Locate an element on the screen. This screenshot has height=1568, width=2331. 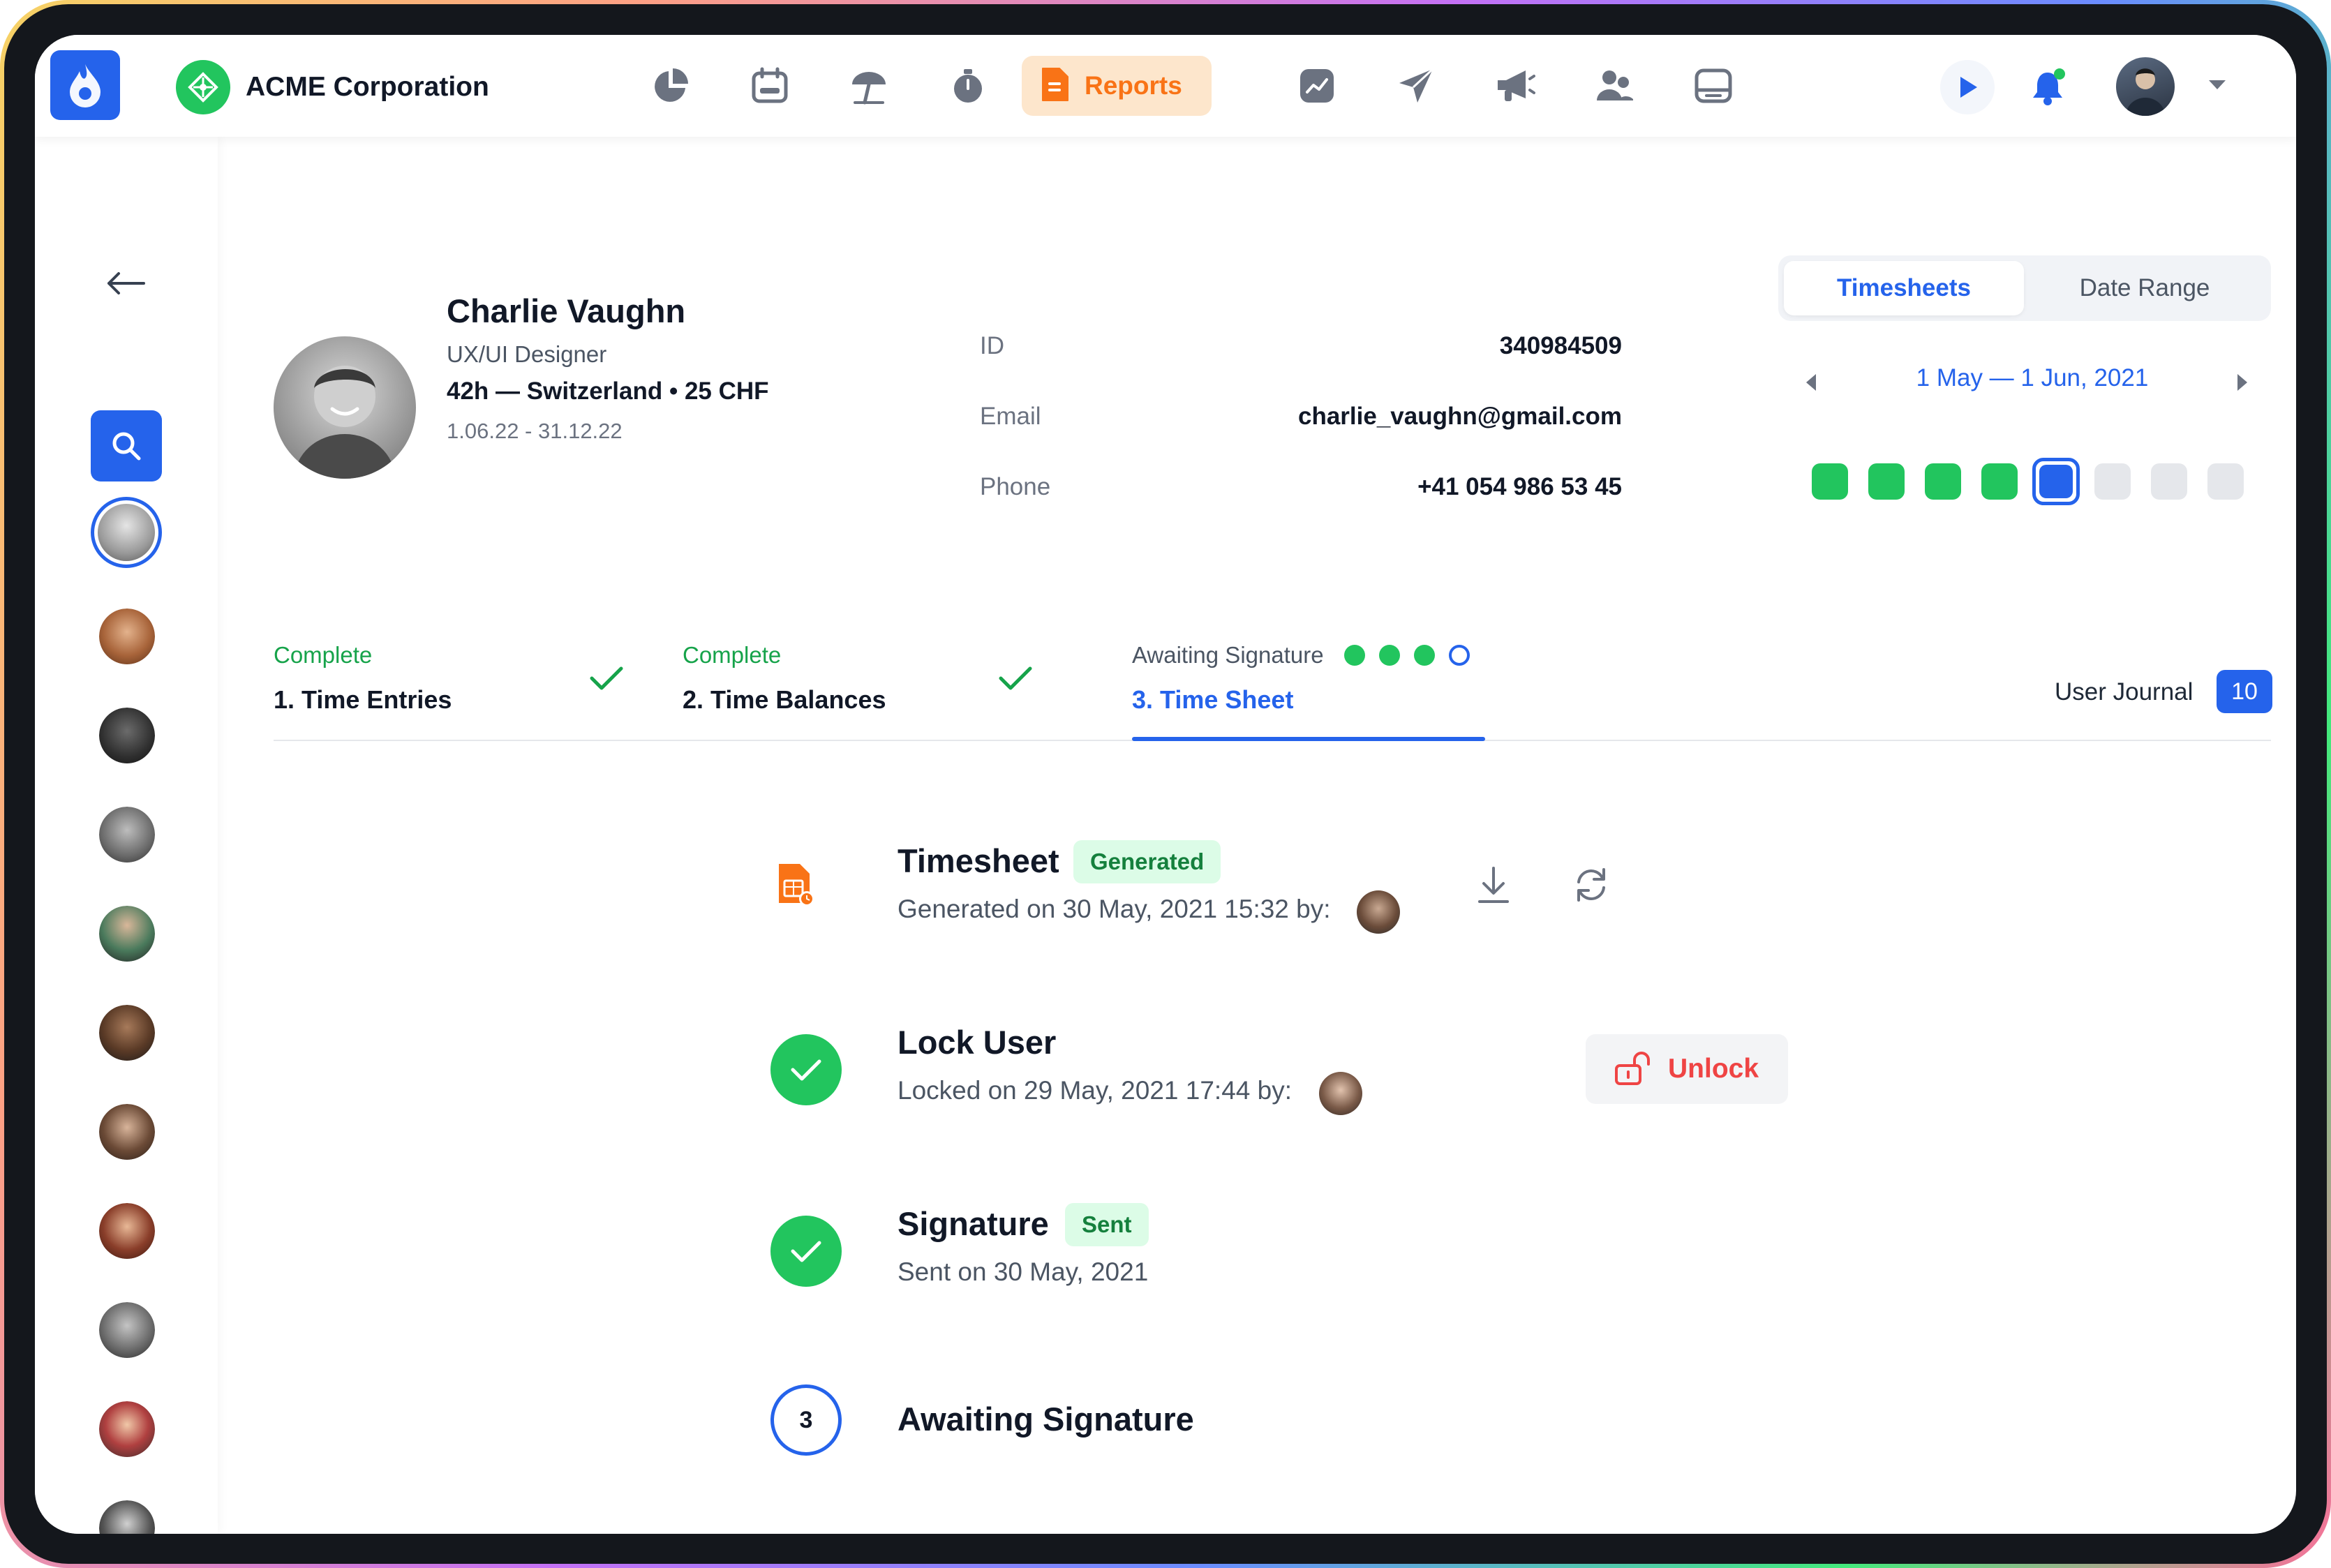
timesheet-title: Timesheet is located at coordinates (978, 860).